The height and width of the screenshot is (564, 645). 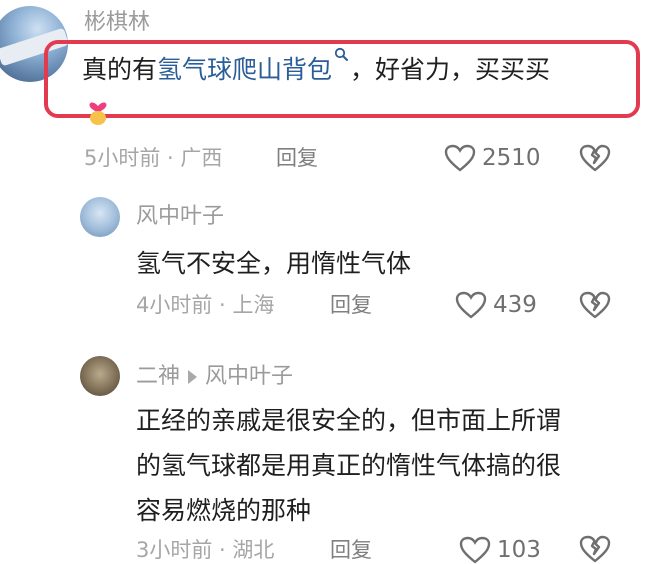 What do you see at coordinates (515, 304) in the screenshot?
I see `like-count: 439` at bounding box center [515, 304].